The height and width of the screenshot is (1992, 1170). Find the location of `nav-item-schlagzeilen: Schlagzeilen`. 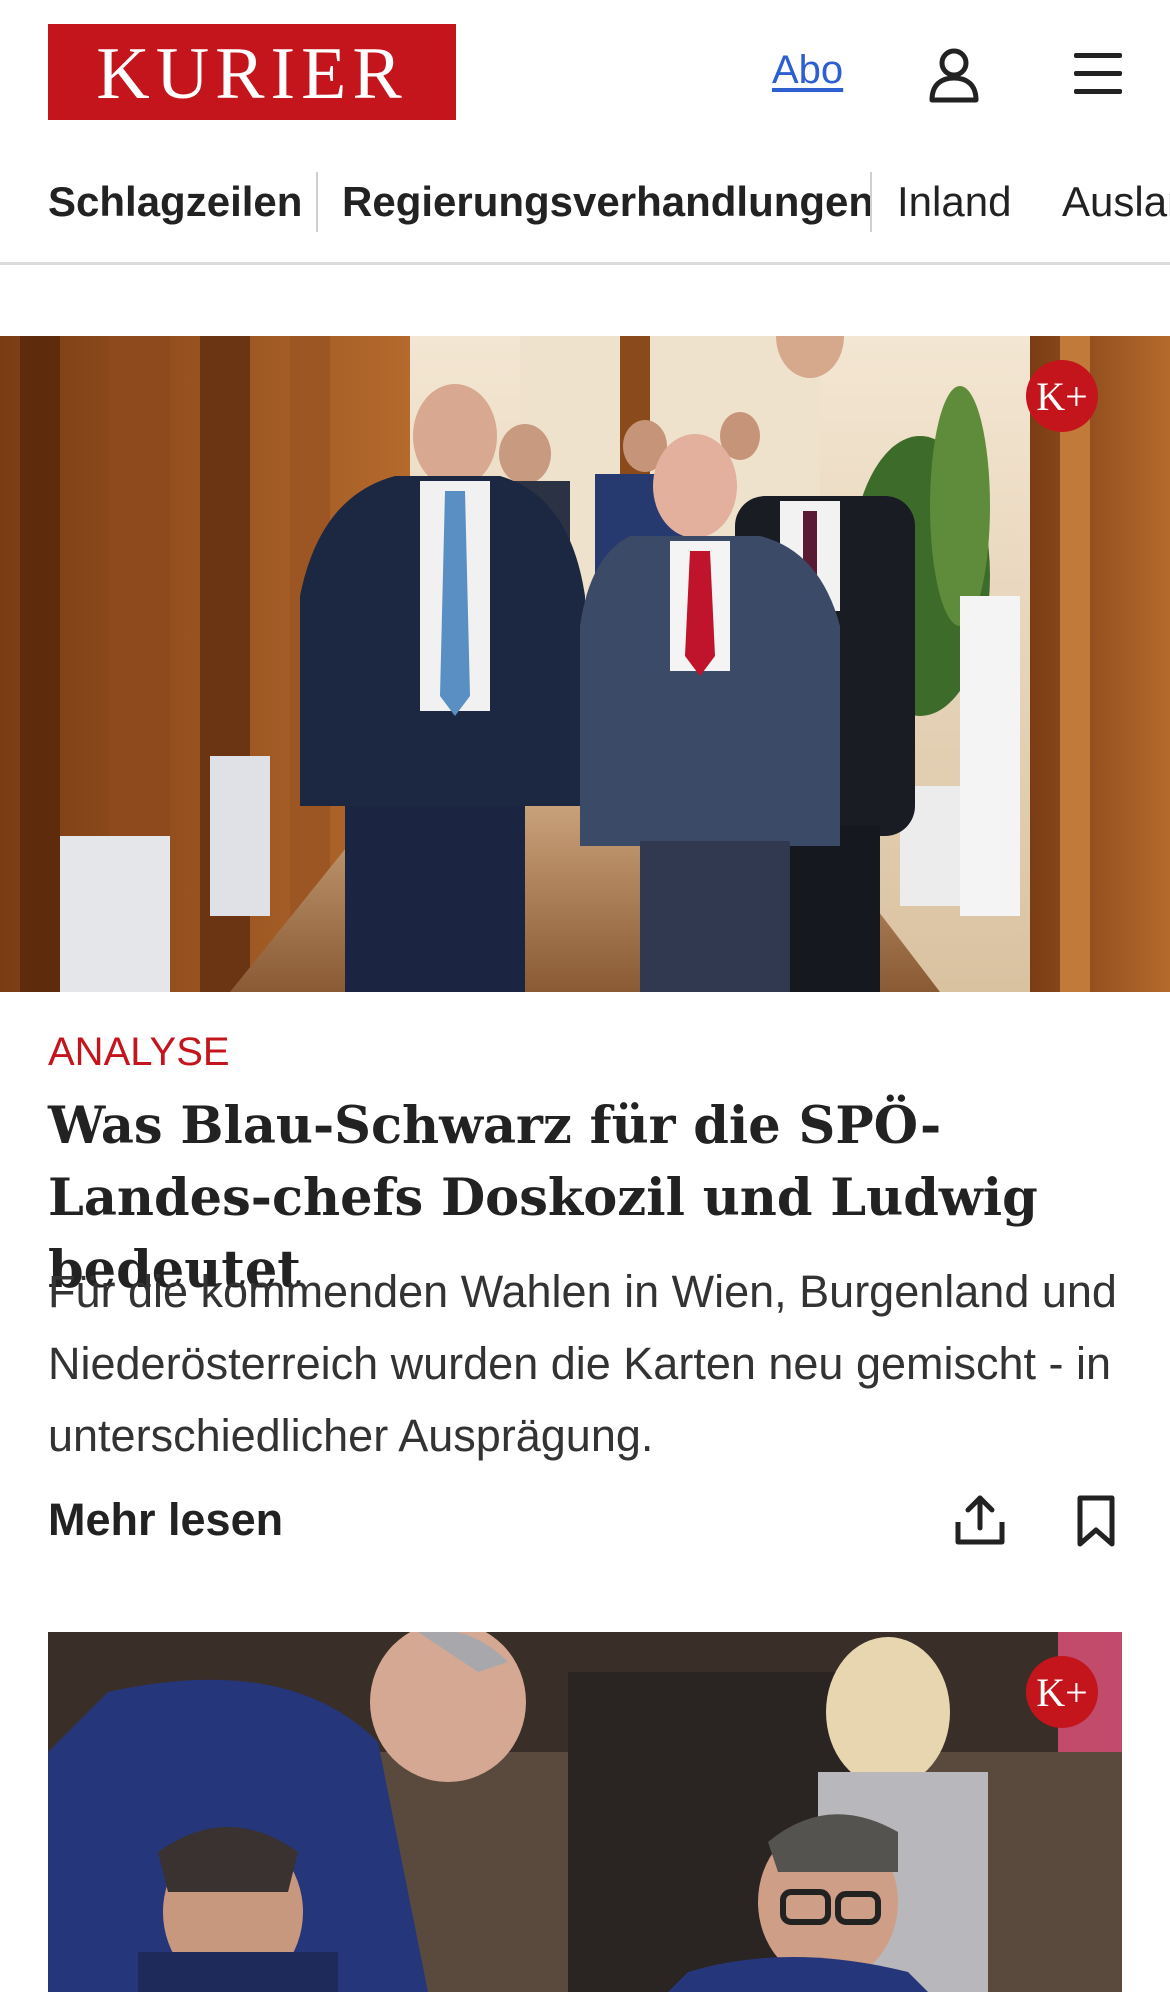

nav-item-schlagzeilen: Schlagzeilen is located at coordinates (175, 202).